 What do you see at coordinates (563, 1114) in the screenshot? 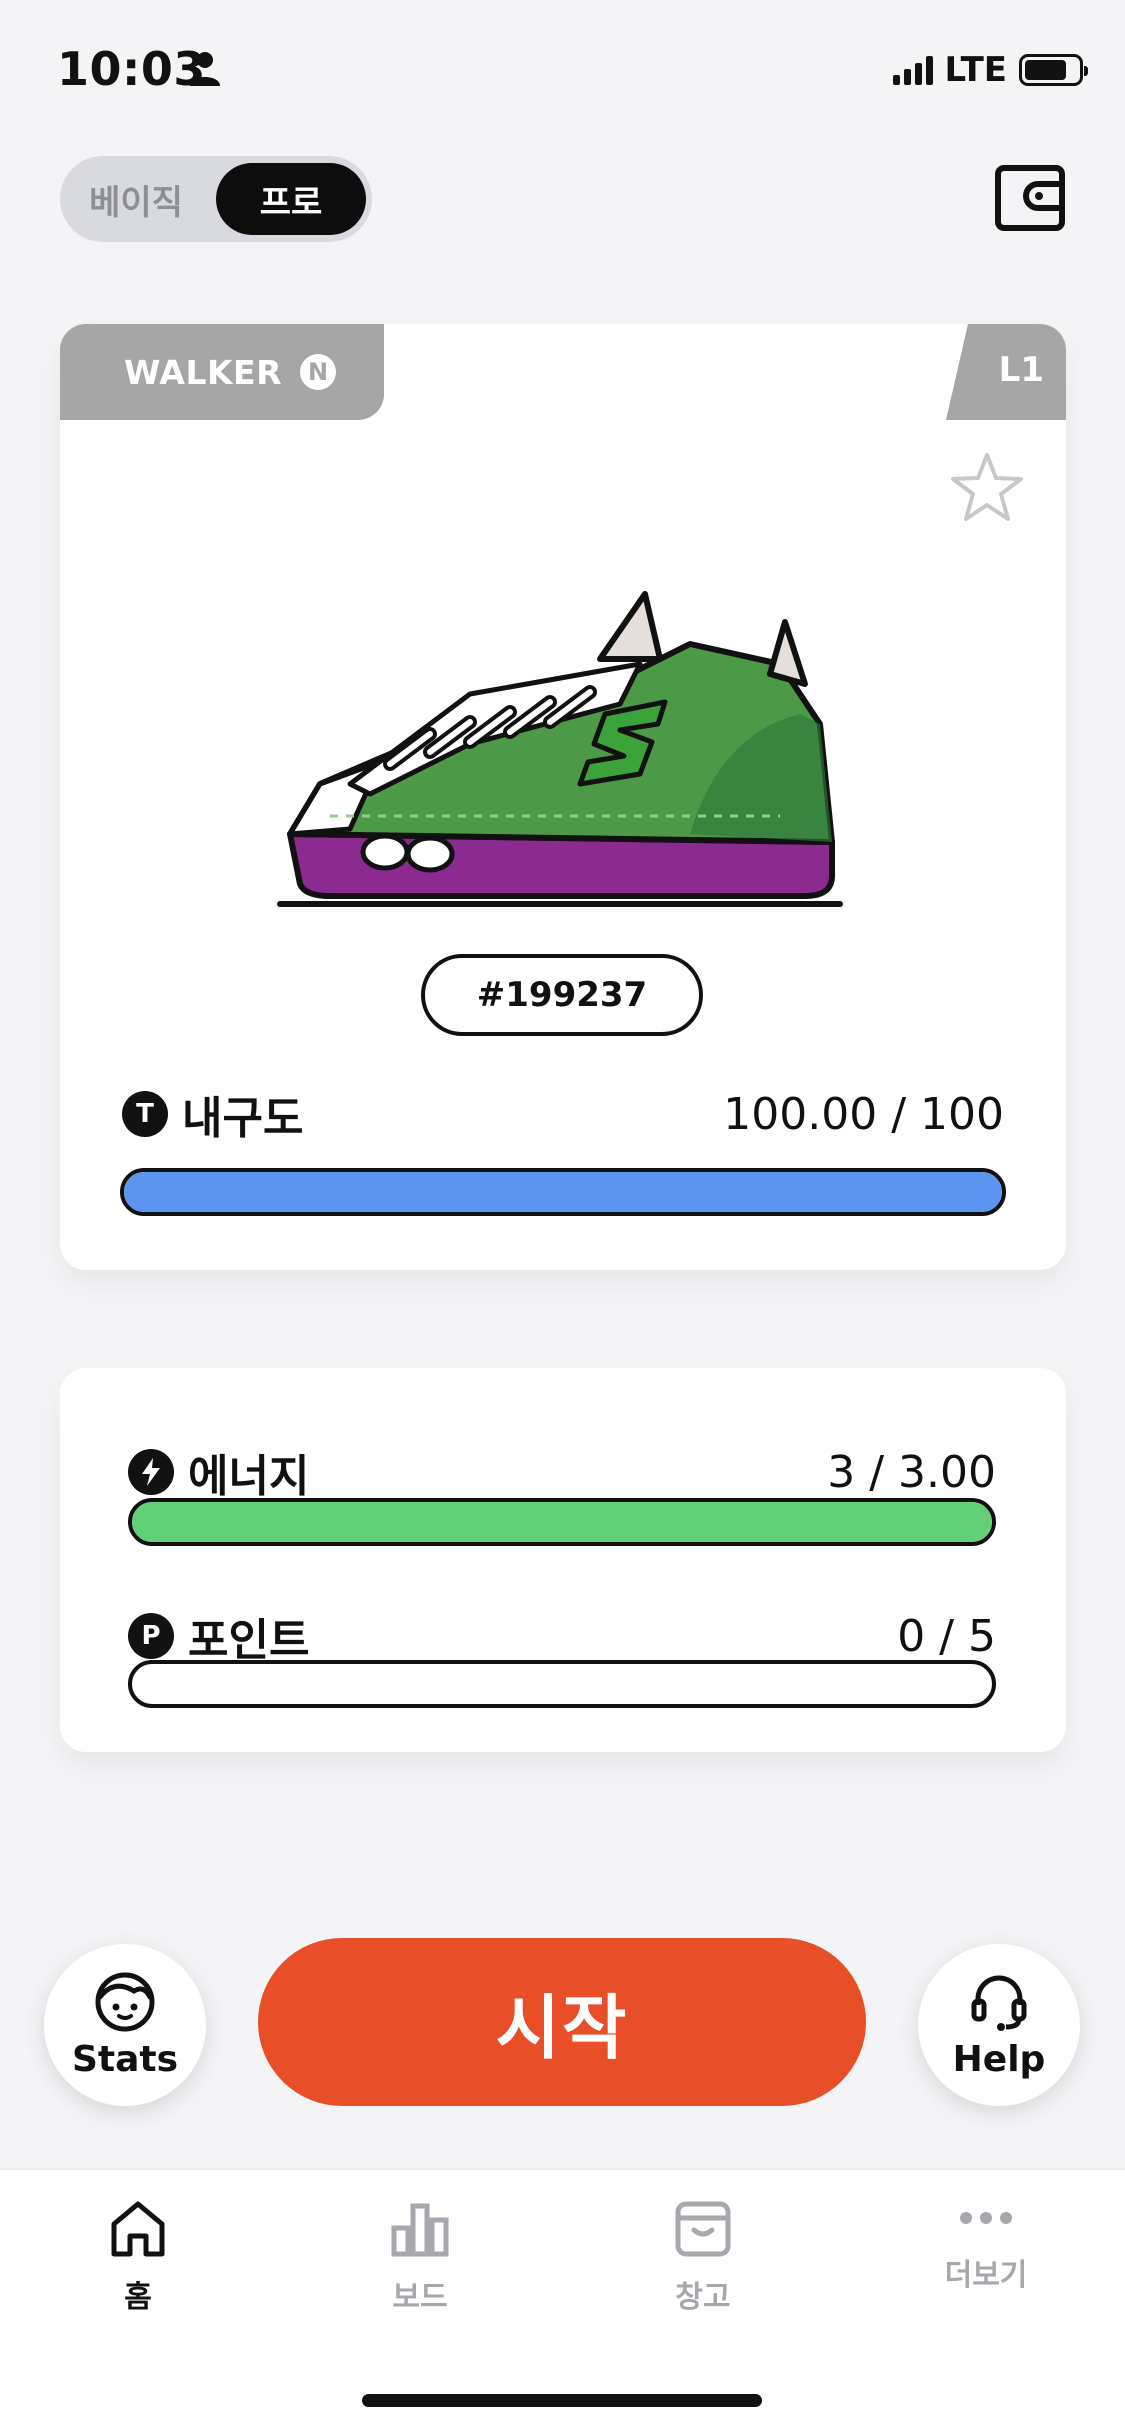
I see `durability-row: T 내구도 100.00 / 100` at bounding box center [563, 1114].